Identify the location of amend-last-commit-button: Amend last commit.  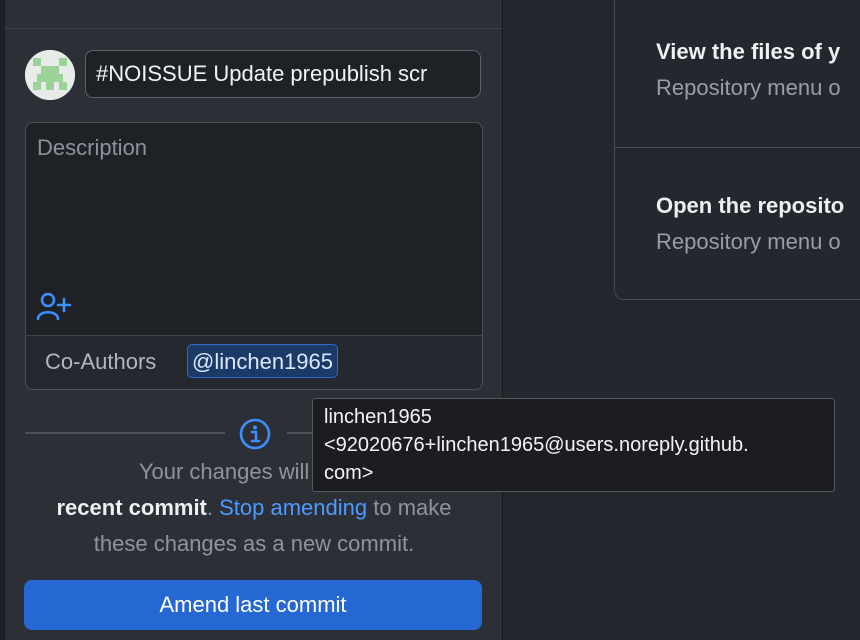
(253, 605).